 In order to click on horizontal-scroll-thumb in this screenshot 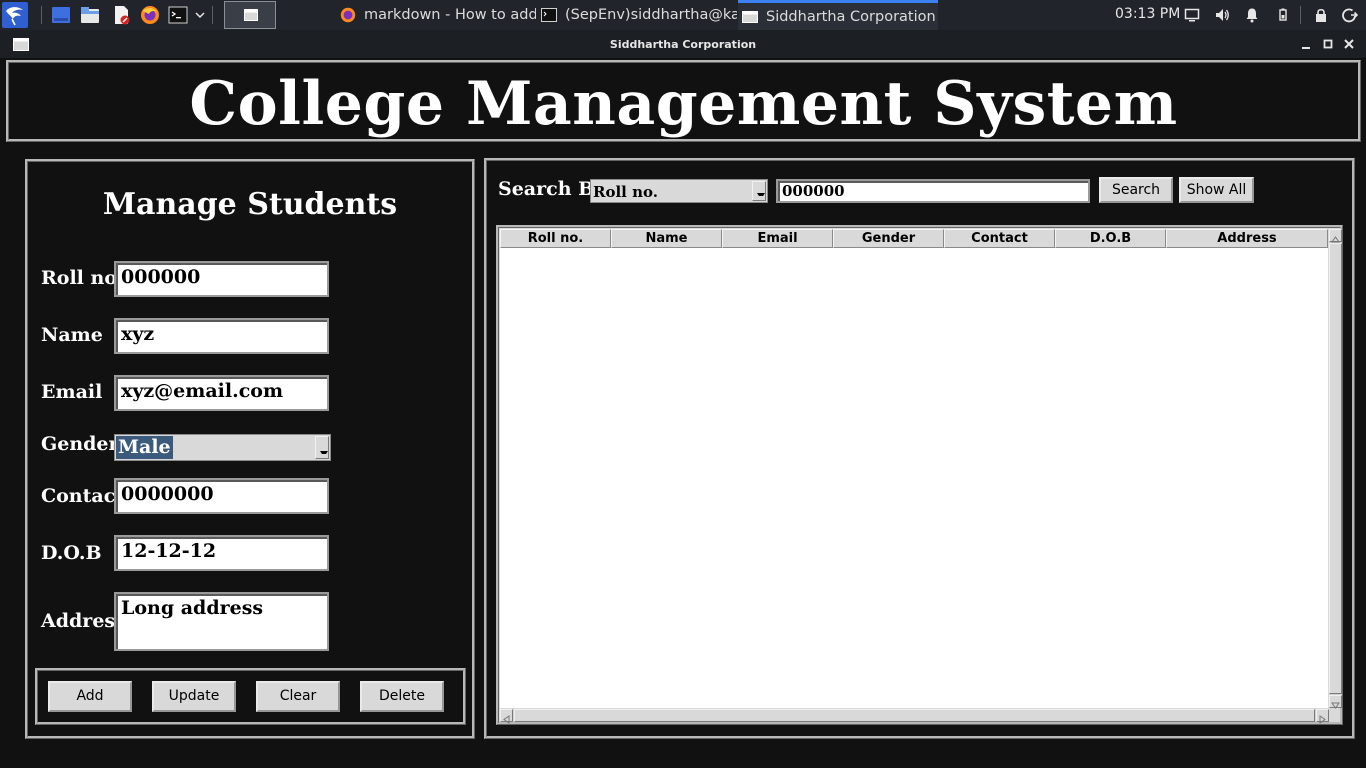, I will do `click(914, 715)`.